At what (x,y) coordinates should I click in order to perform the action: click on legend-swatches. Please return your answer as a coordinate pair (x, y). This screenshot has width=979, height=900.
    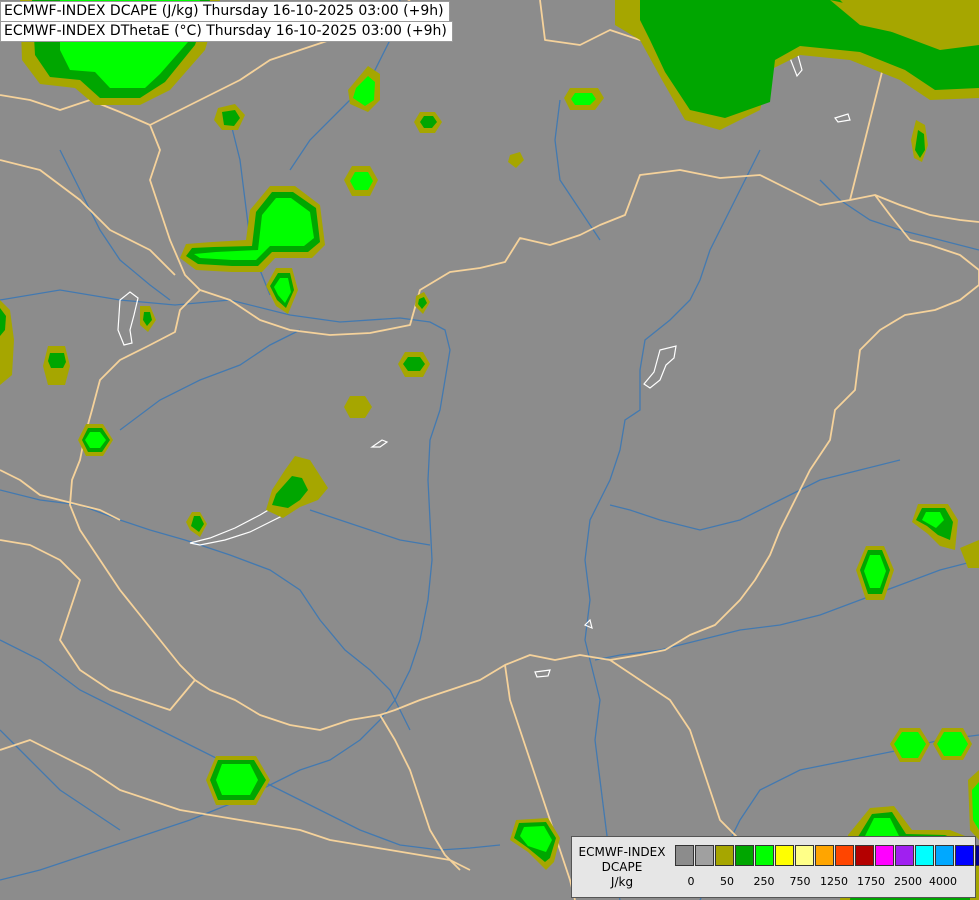
    Looking at the image, I should click on (827, 855).